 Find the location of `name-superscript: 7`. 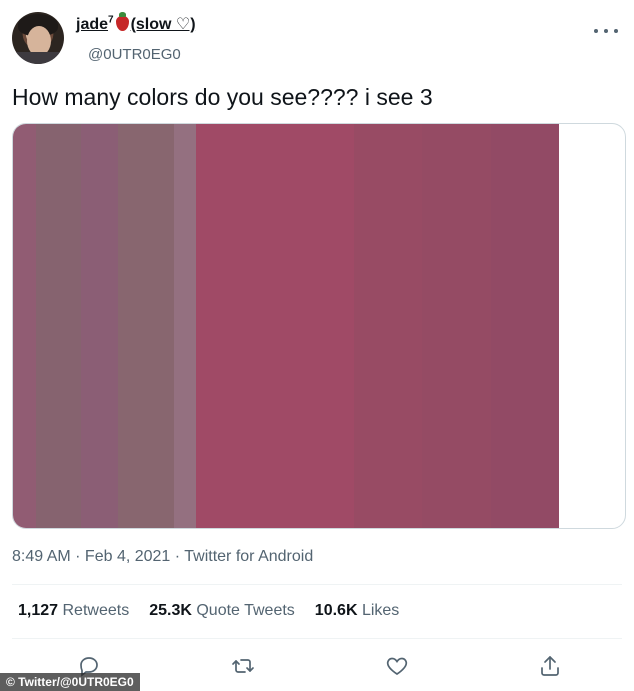

name-superscript: 7 is located at coordinates (111, 20).